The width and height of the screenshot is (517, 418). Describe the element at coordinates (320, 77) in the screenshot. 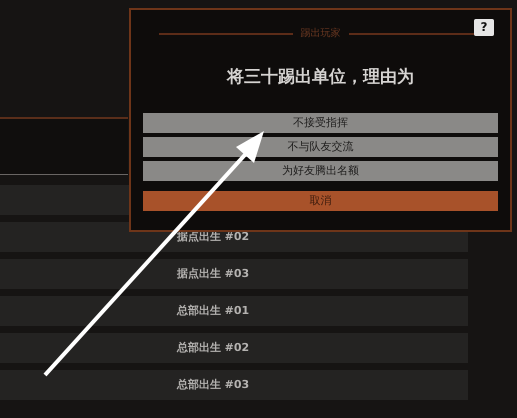

I see `dialog-title: 将三十踢出单位，理由为` at that location.